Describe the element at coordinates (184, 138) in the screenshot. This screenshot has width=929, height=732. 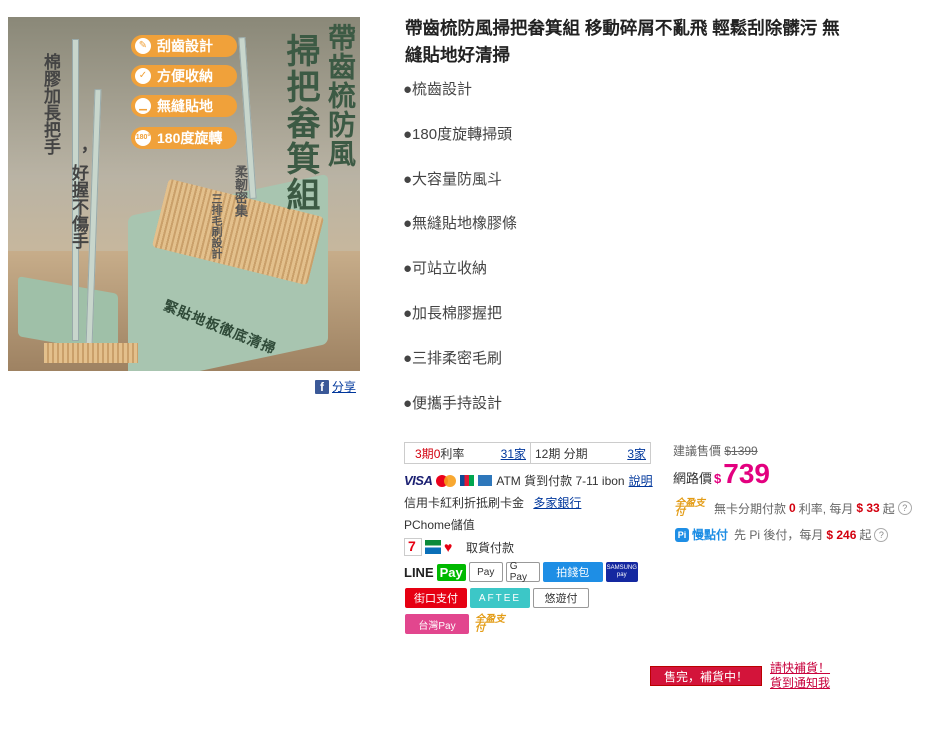
I see `feature-badge-4: 180° 180度旋轉` at that location.